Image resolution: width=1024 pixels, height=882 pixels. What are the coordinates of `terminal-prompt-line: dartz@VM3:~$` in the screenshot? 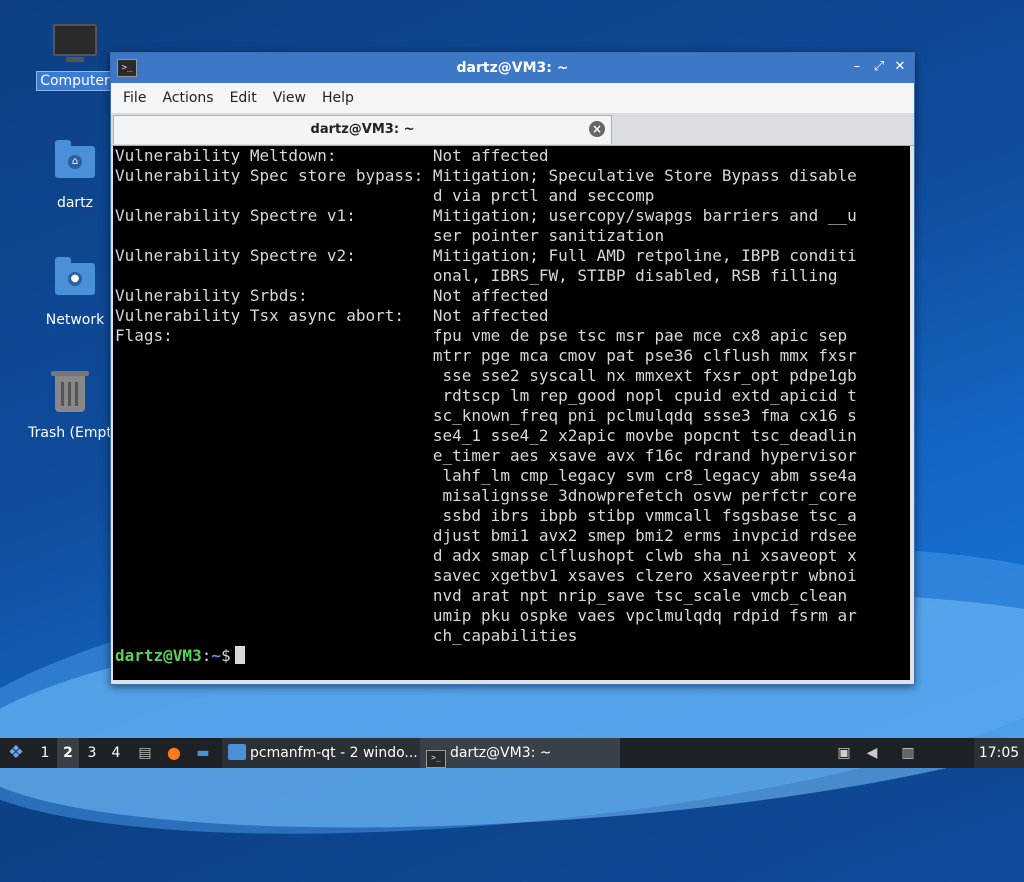 It's located at (511, 656).